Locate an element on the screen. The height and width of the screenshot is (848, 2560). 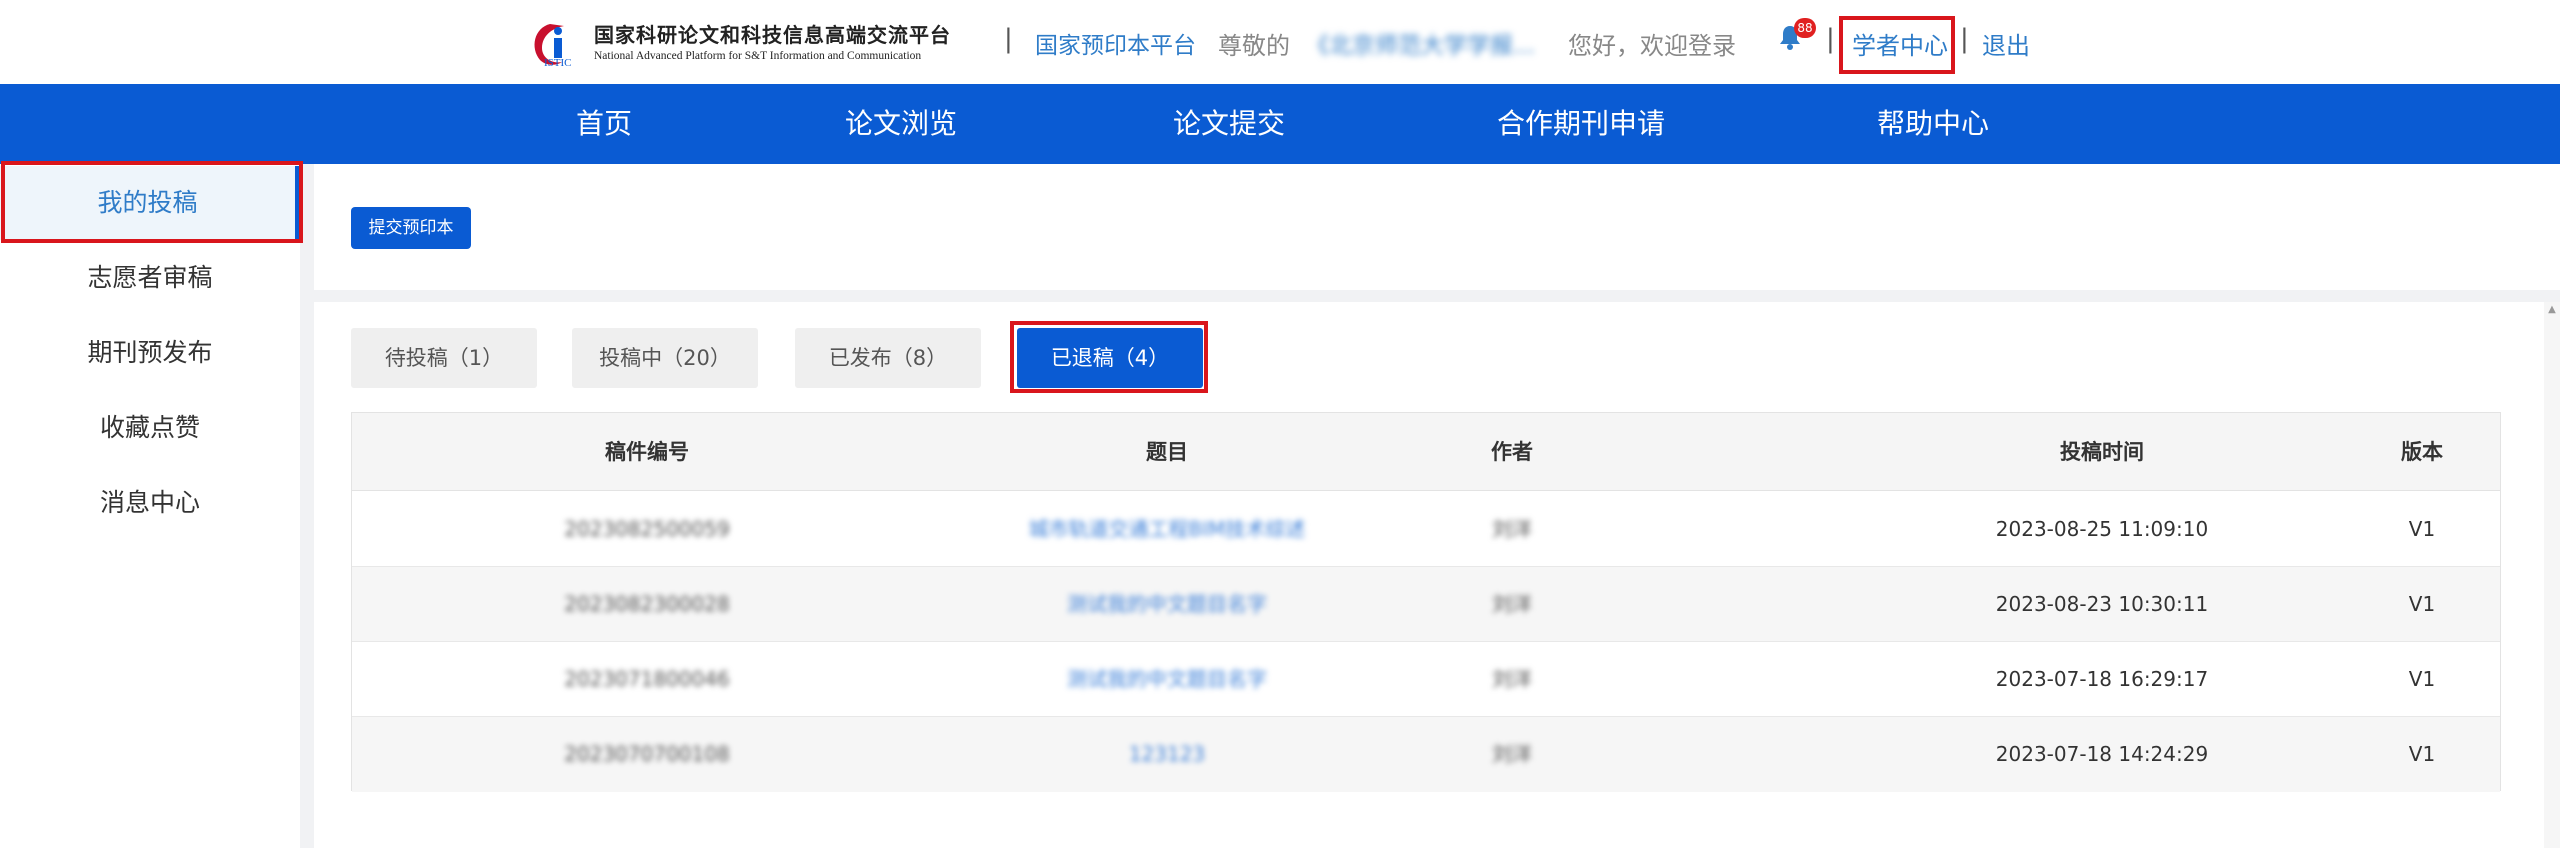
logo-title-cn: 国家科研论文和科技信息高端交流平台 is located at coordinates (772, 35).